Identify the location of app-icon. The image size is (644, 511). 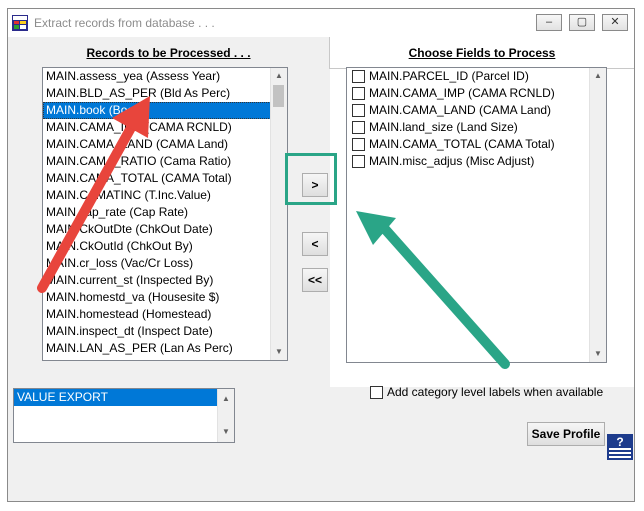
(20, 23).